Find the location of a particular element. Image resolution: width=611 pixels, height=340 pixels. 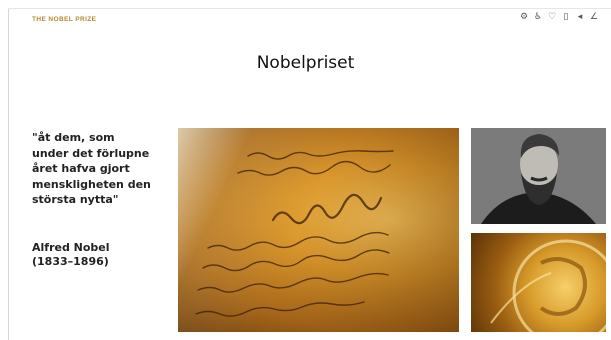

gear-icon: ⚙ is located at coordinates (524, 16).